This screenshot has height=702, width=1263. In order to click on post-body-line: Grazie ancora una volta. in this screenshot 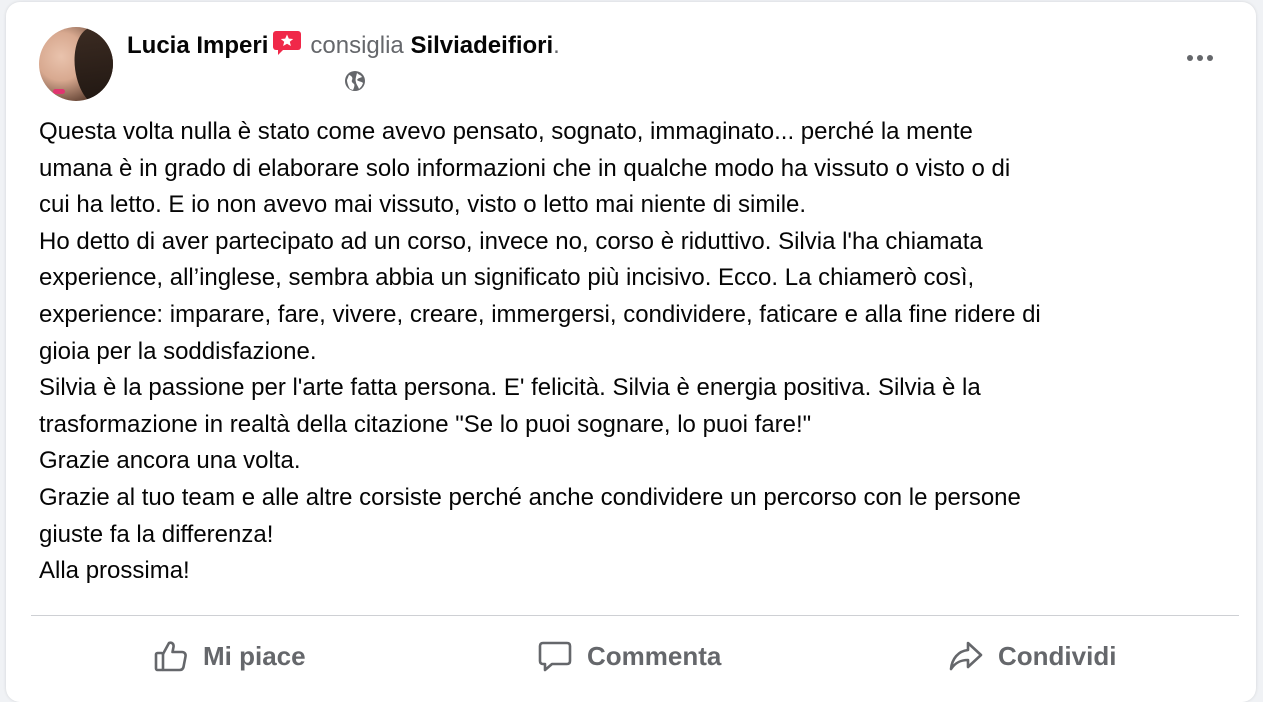, I will do `click(170, 461)`.